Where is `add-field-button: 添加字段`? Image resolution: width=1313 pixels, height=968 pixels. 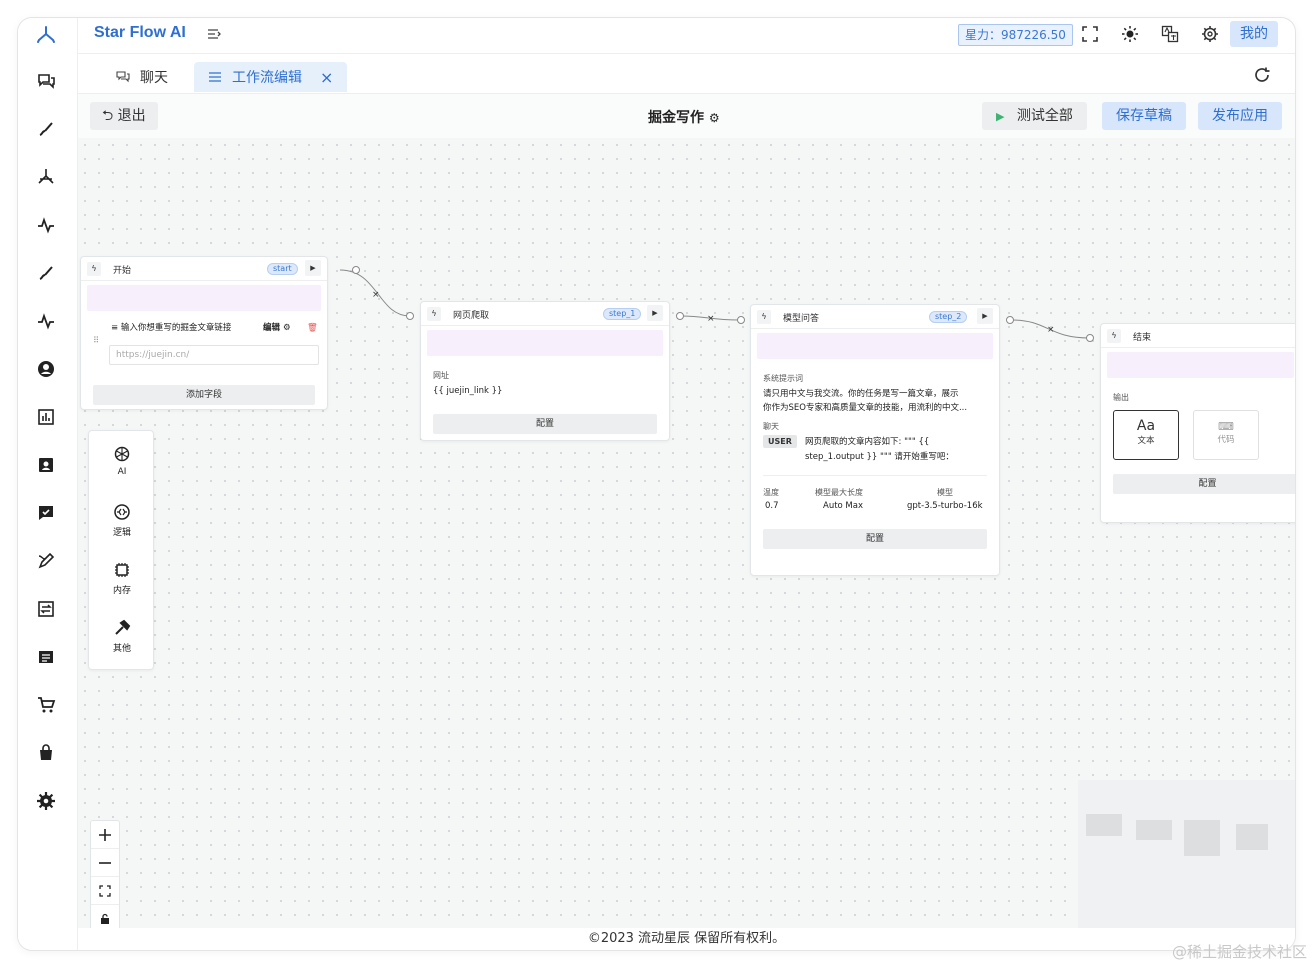
add-field-button: 添加字段 is located at coordinates (204, 395).